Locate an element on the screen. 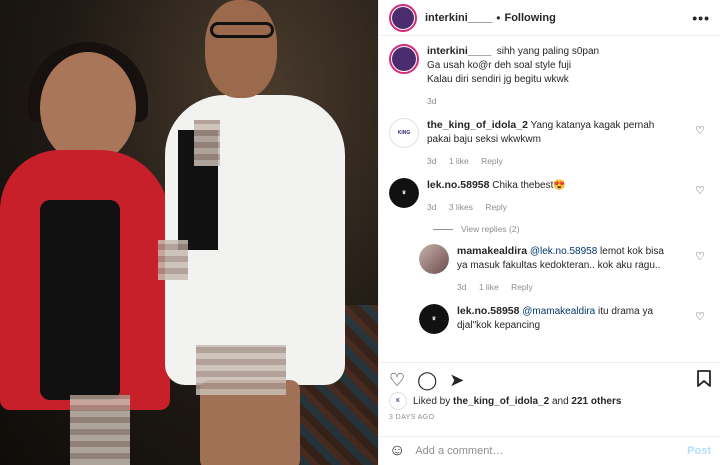  author-username: interkini____ is located at coordinates (458, 18).